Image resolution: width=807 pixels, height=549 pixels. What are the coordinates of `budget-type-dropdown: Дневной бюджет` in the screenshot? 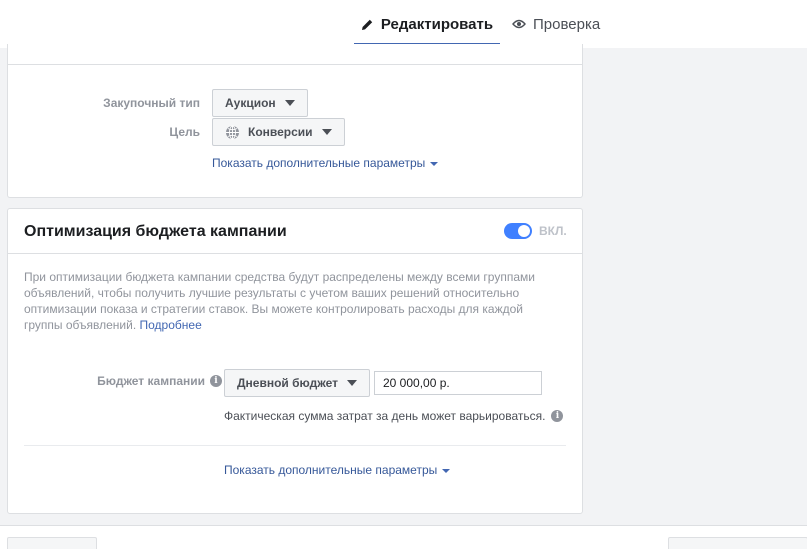 It's located at (297, 383).